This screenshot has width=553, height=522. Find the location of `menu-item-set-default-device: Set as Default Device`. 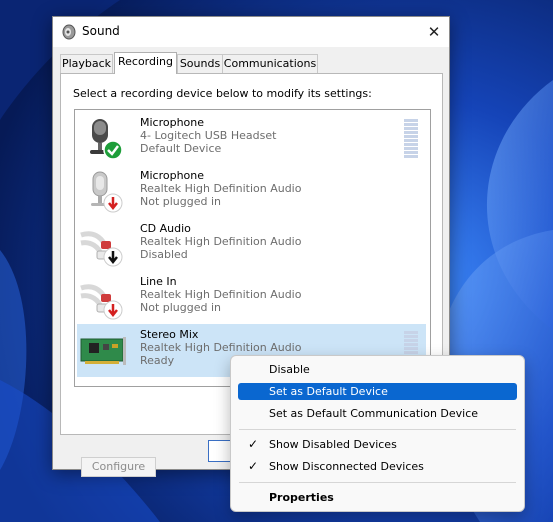

menu-item-set-default-device: Set as Default Device is located at coordinates (377, 391).